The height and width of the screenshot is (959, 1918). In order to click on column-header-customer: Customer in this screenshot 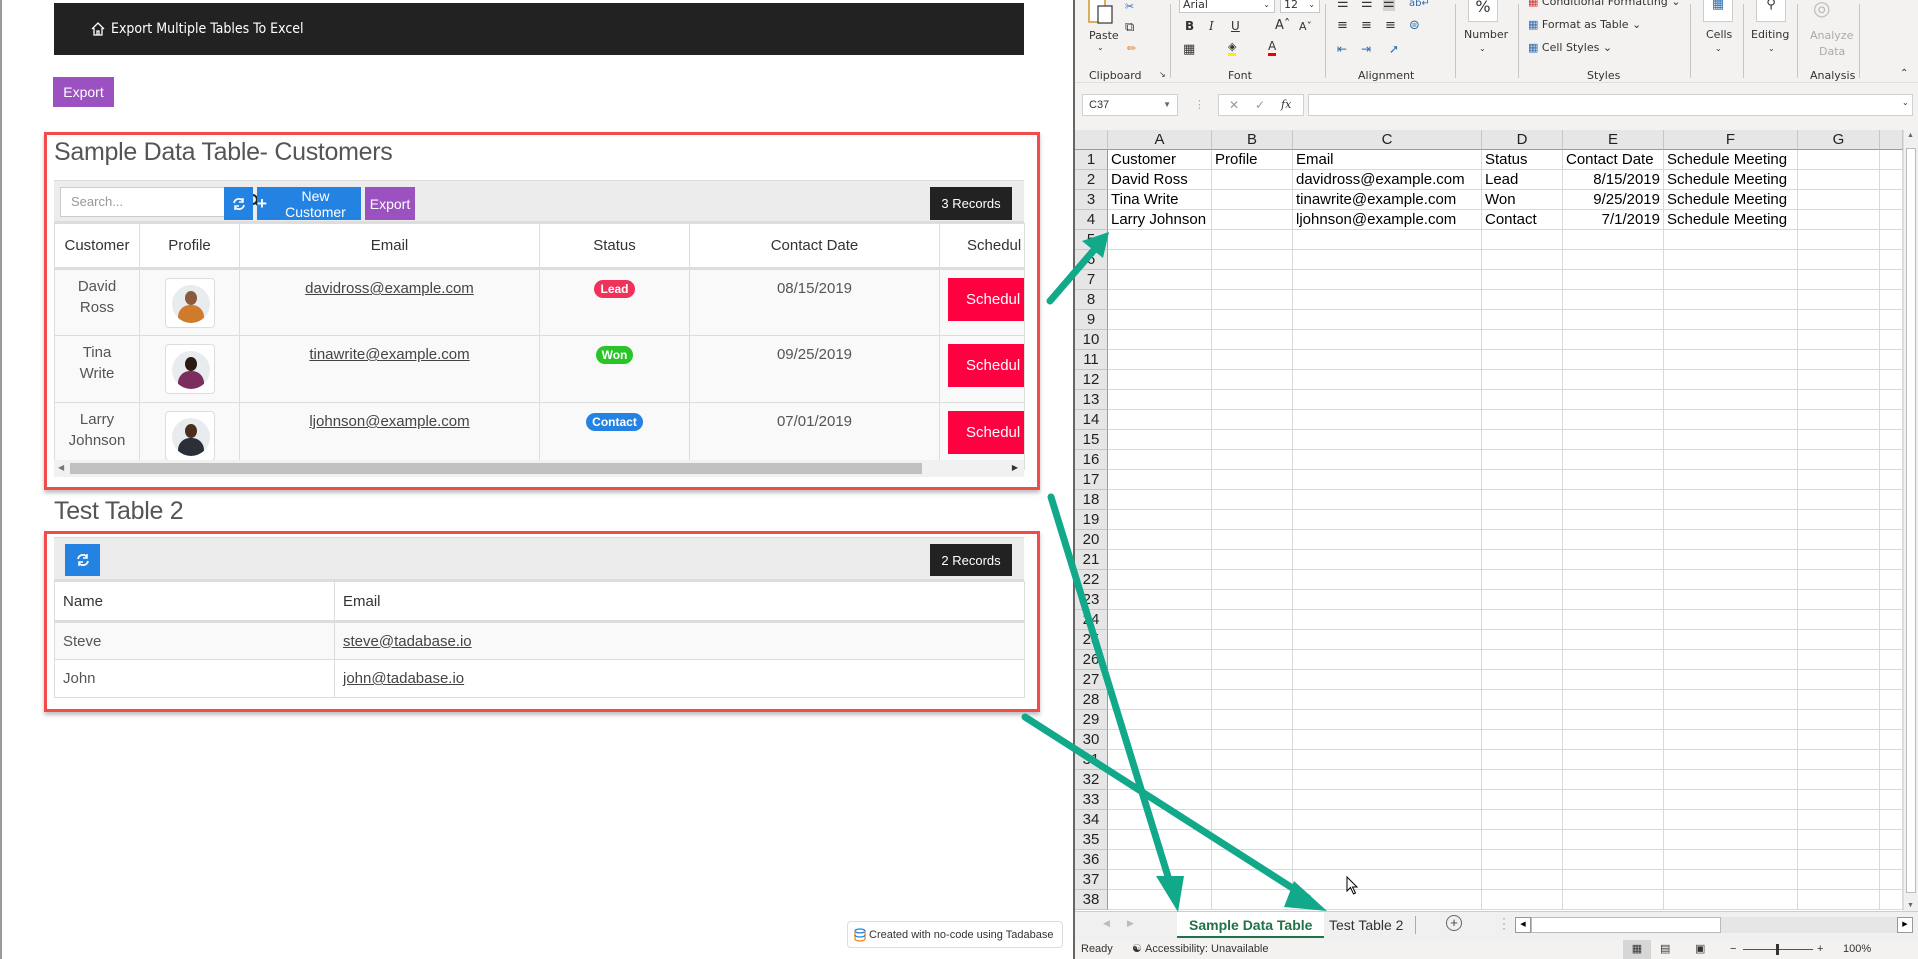, I will do `click(97, 246)`.